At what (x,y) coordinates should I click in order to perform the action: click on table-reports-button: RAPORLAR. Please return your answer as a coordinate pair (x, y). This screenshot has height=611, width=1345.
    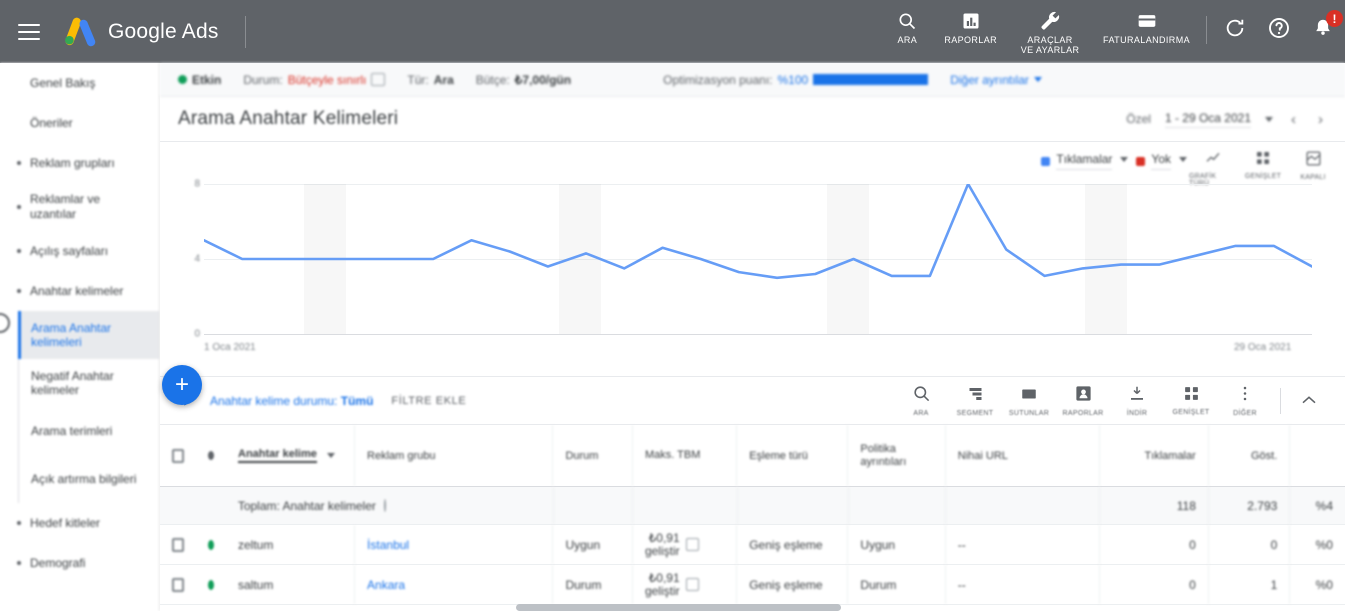
    Looking at the image, I should click on (1083, 400).